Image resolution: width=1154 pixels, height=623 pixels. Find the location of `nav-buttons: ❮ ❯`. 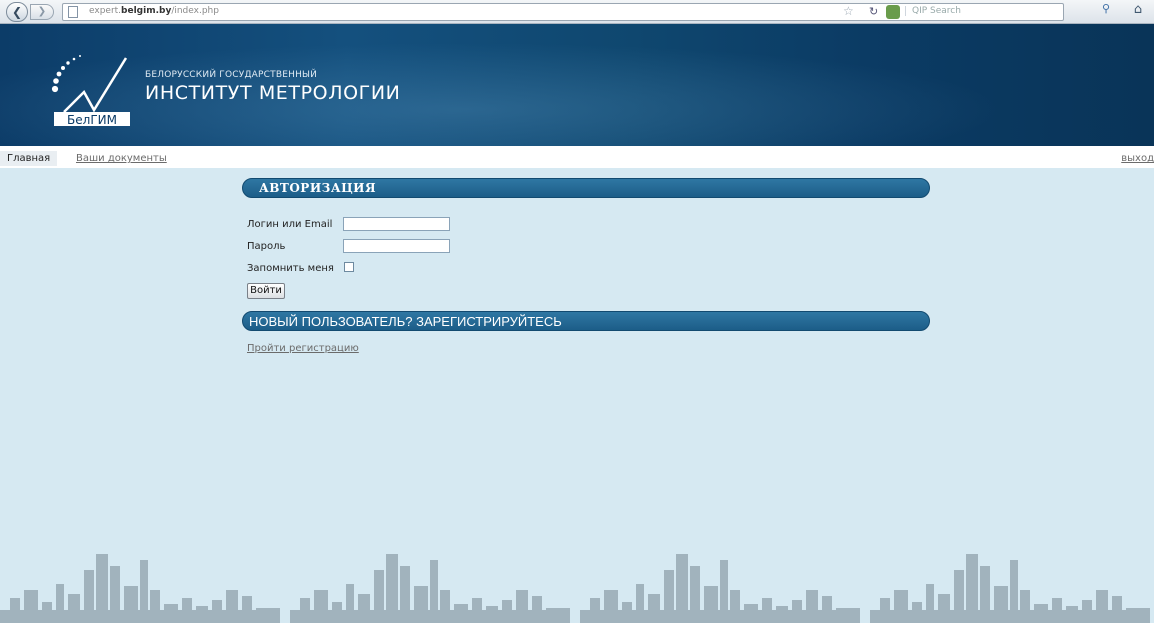

nav-buttons: ❮ ❯ is located at coordinates (32, 12).